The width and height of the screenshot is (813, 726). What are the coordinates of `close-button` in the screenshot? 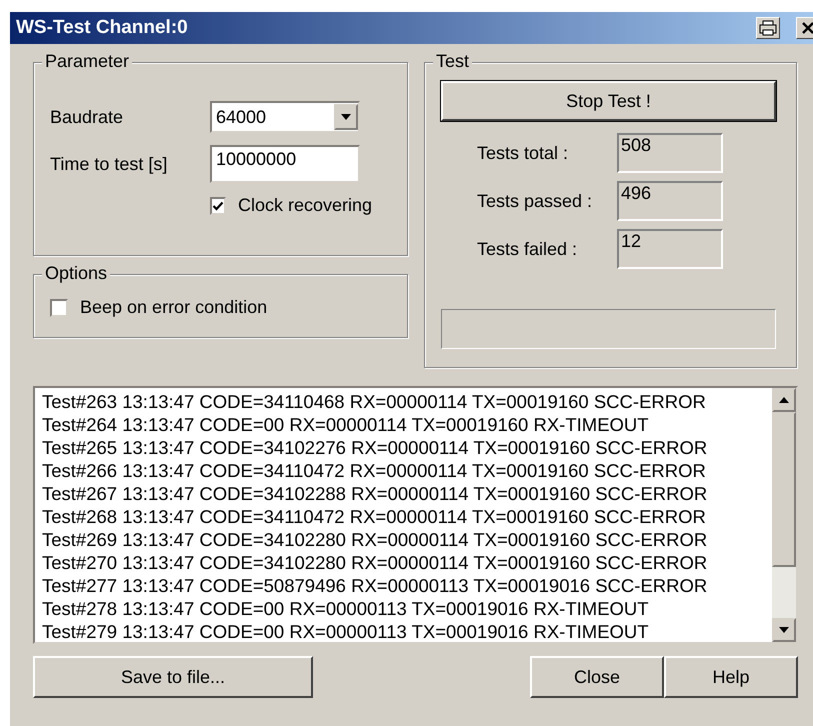 It's located at (804, 28).